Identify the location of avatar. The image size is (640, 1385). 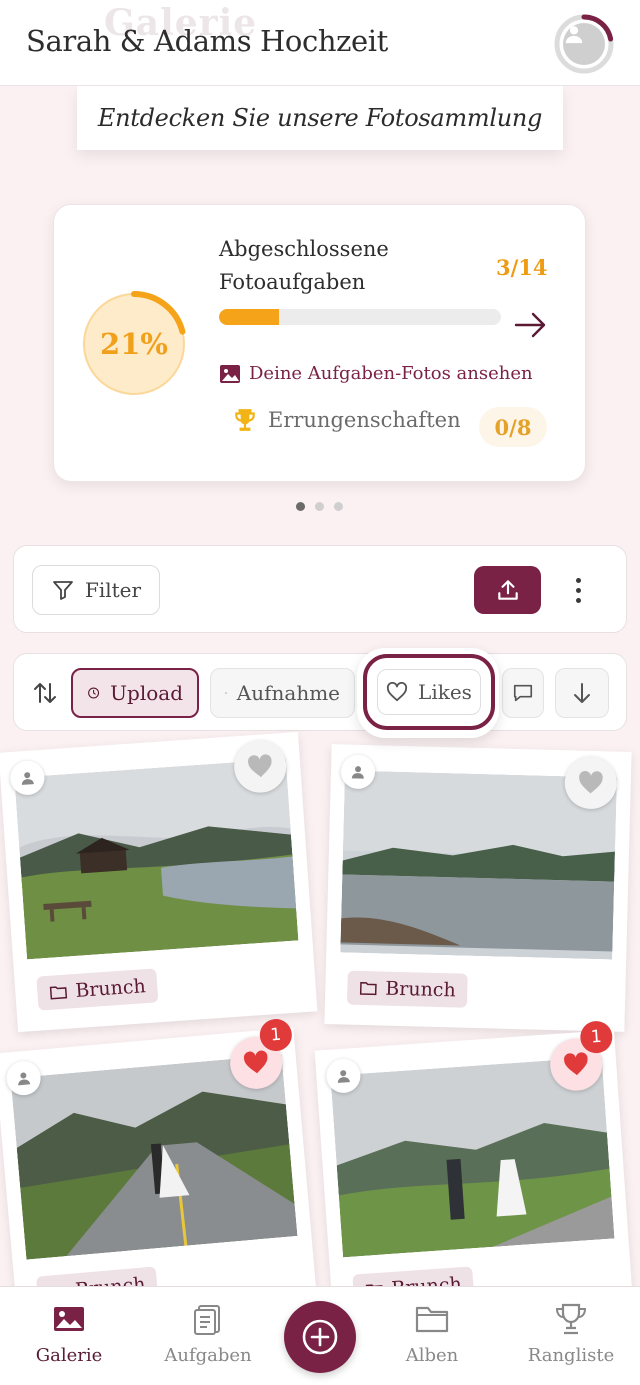
(584, 44).